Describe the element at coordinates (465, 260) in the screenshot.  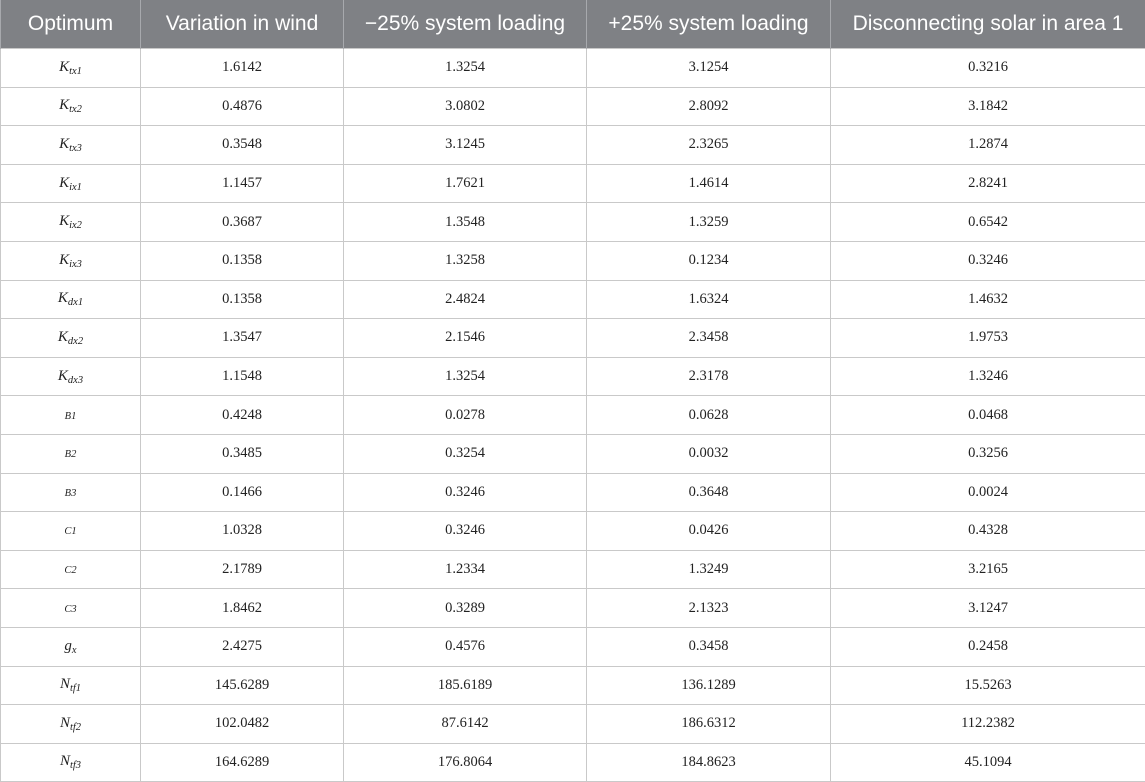
I see `table-cell: 1.3258` at that location.